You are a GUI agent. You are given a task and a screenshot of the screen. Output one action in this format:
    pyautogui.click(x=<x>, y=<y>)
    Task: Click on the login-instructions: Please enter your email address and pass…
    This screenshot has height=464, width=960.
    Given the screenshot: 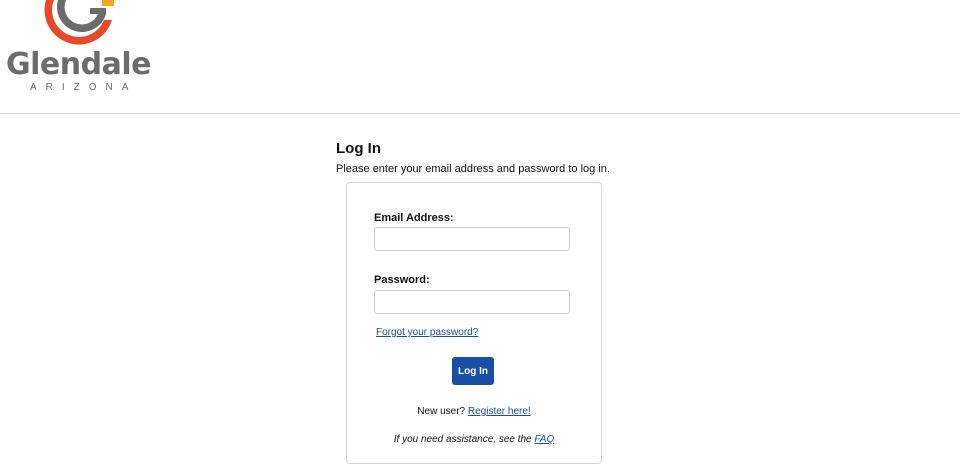 What is the action you would take?
    pyautogui.click(x=473, y=169)
    